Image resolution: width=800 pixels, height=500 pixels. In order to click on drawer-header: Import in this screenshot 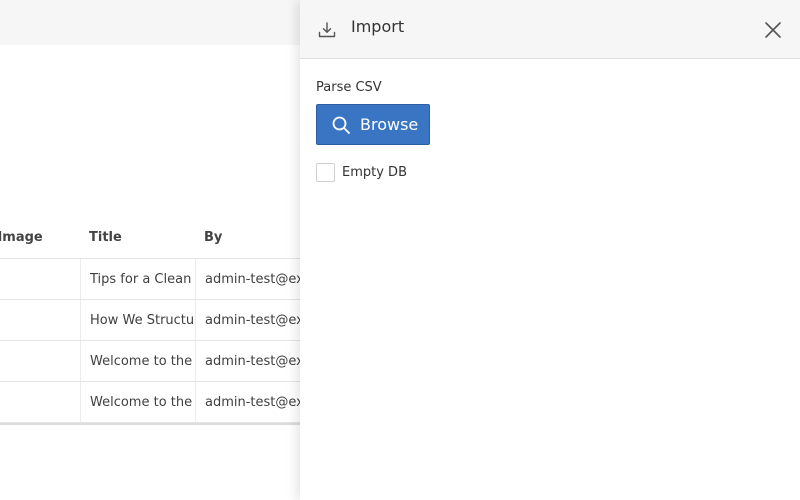, I will do `click(550, 29)`.